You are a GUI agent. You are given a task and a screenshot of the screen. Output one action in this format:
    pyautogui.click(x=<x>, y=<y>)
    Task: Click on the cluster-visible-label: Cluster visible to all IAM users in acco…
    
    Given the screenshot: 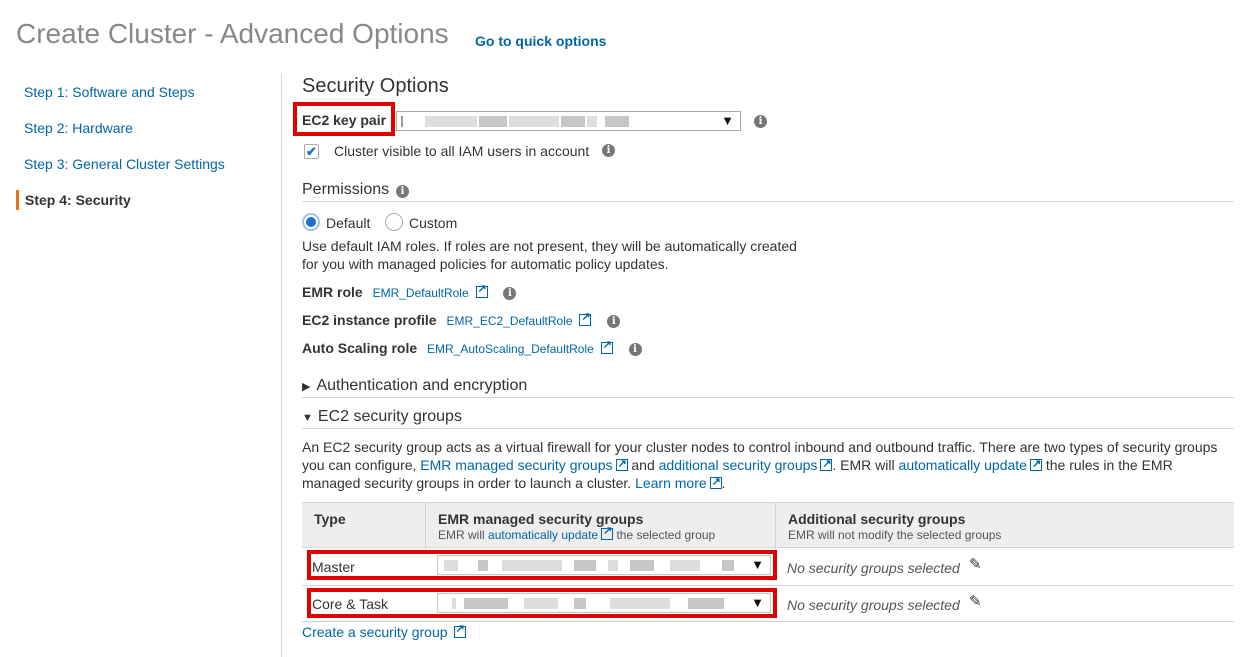 What is the action you would take?
    pyautogui.click(x=462, y=151)
    